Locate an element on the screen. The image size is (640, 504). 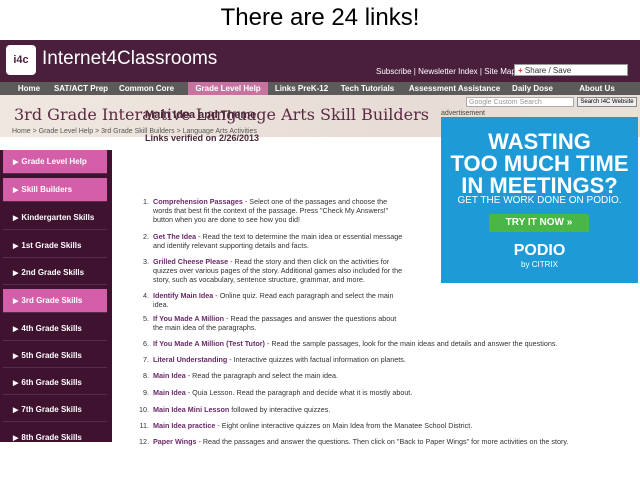
search-button: Search I4C Website is located at coordinates (607, 102).